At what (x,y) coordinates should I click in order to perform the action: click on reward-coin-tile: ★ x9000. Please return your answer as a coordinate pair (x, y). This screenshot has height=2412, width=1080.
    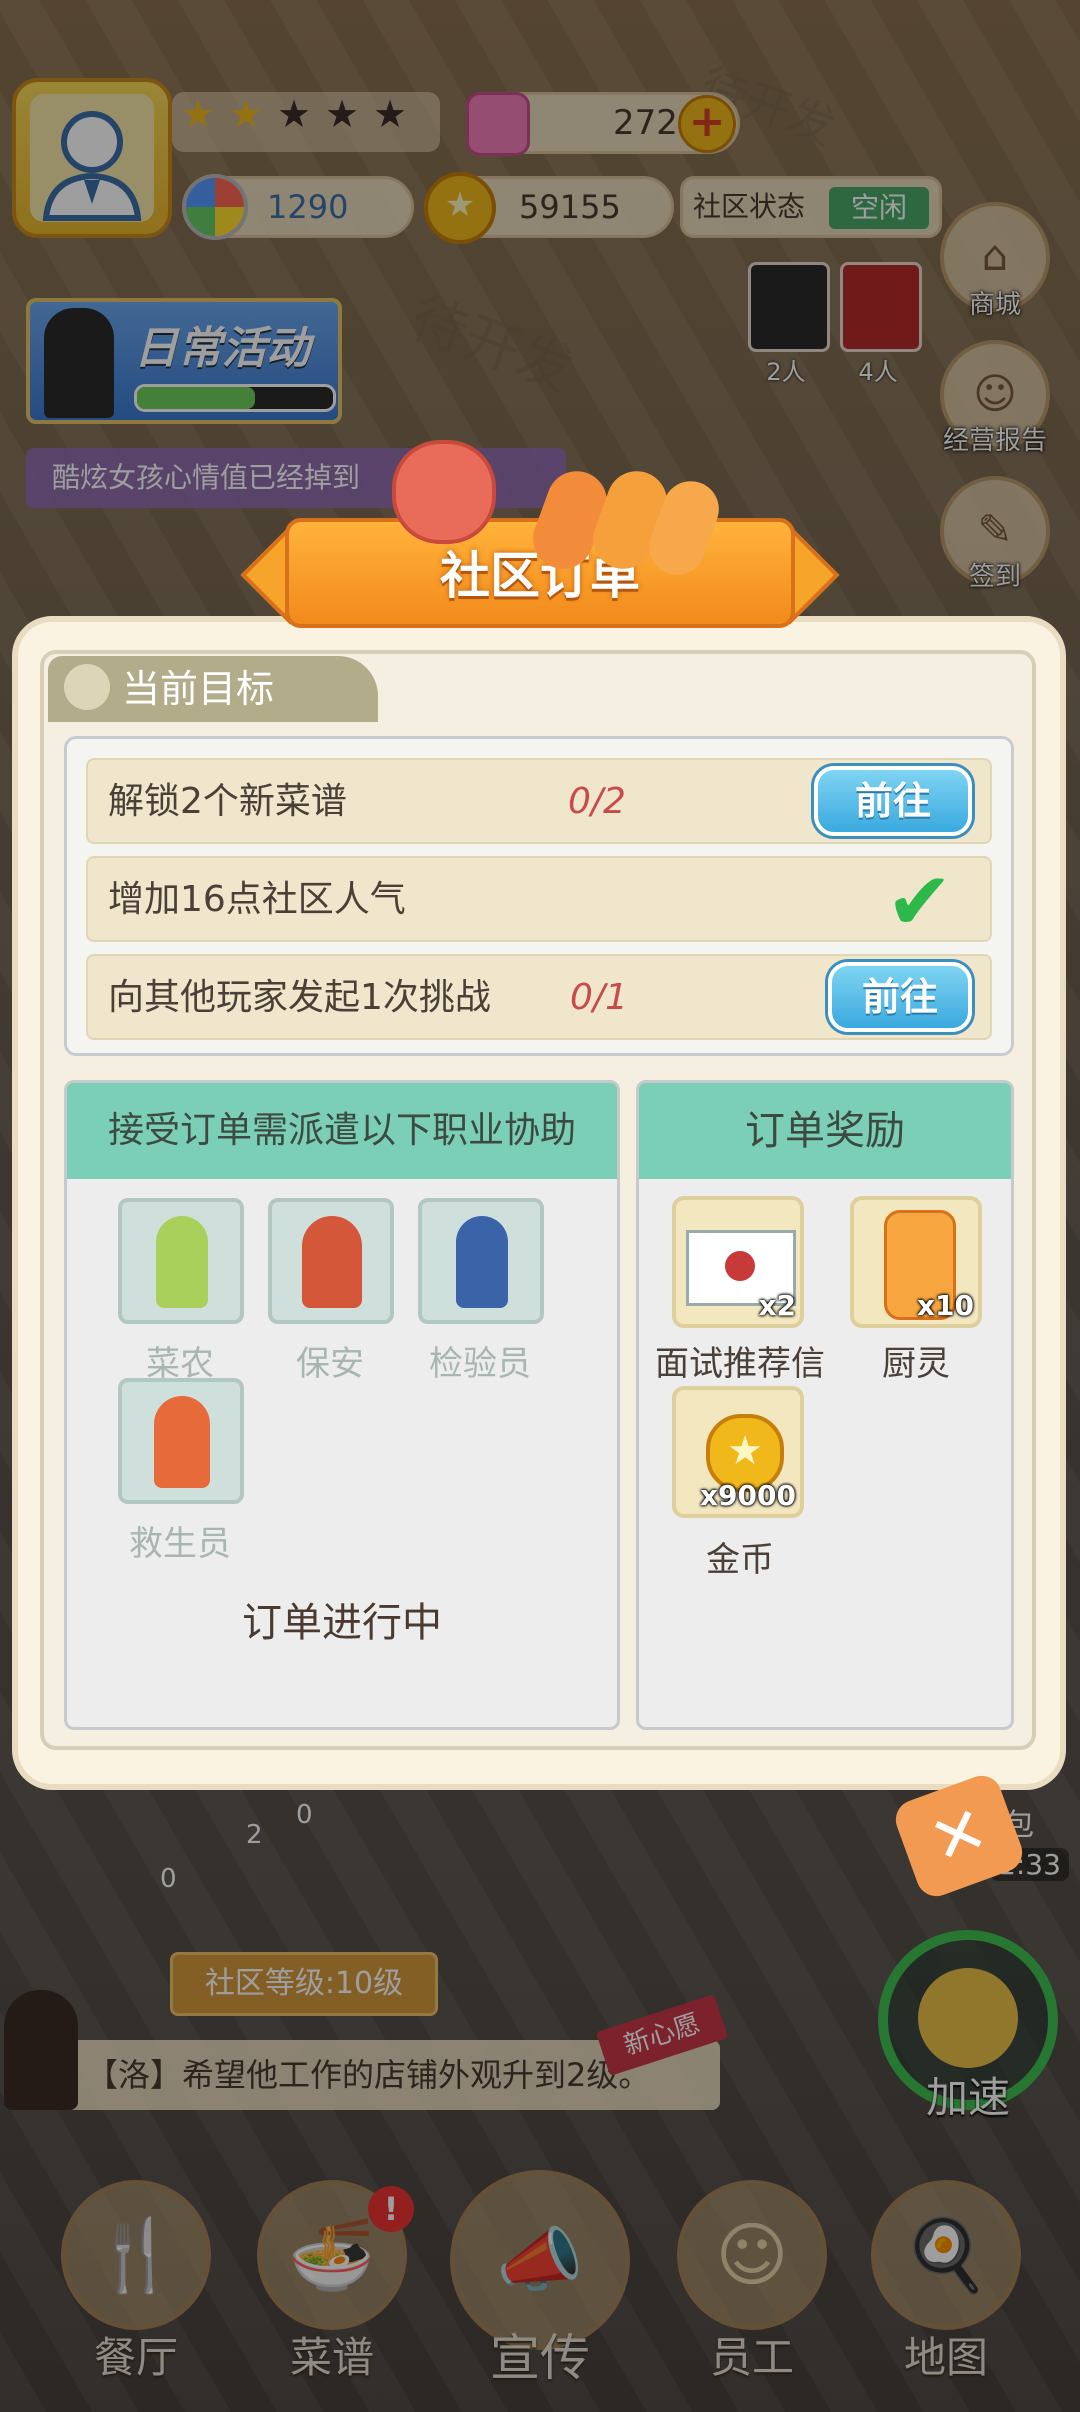
    Looking at the image, I should click on (738, 1452).